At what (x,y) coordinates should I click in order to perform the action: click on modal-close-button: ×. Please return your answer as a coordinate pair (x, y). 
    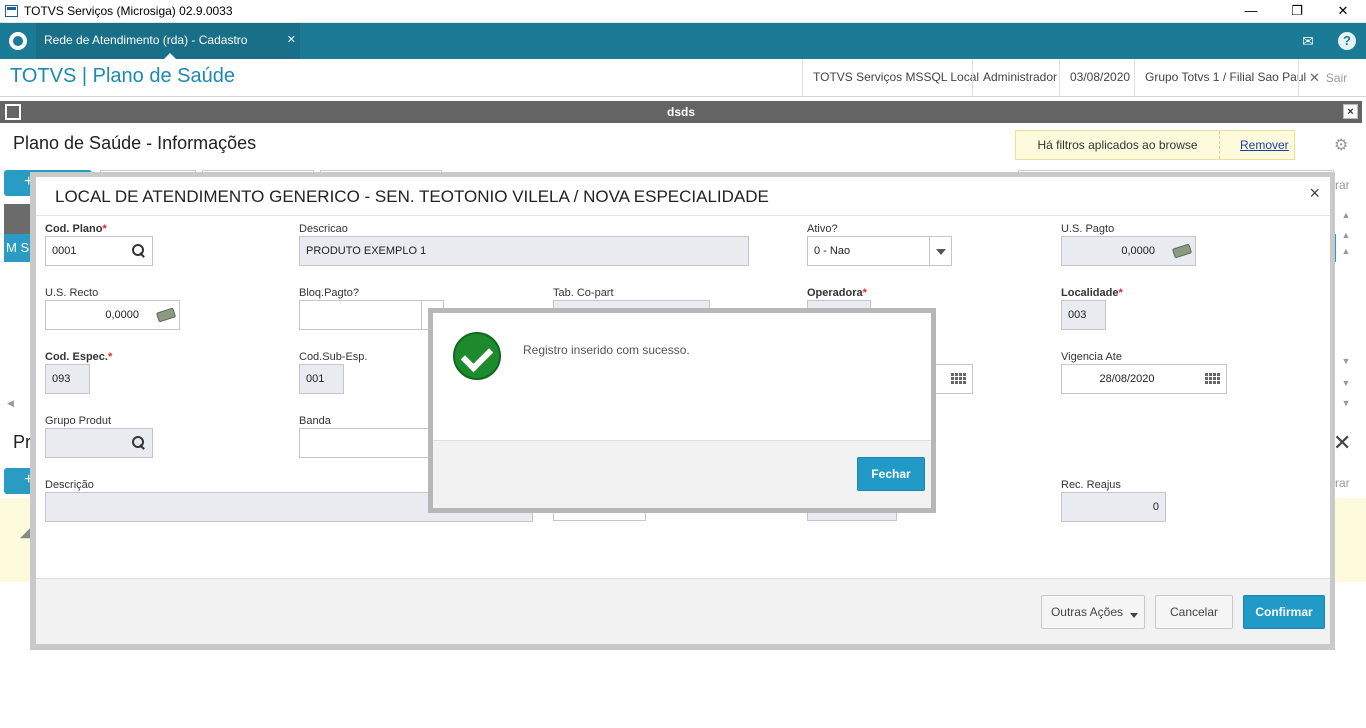
    Looking at the image, I should click on (1314, 193).